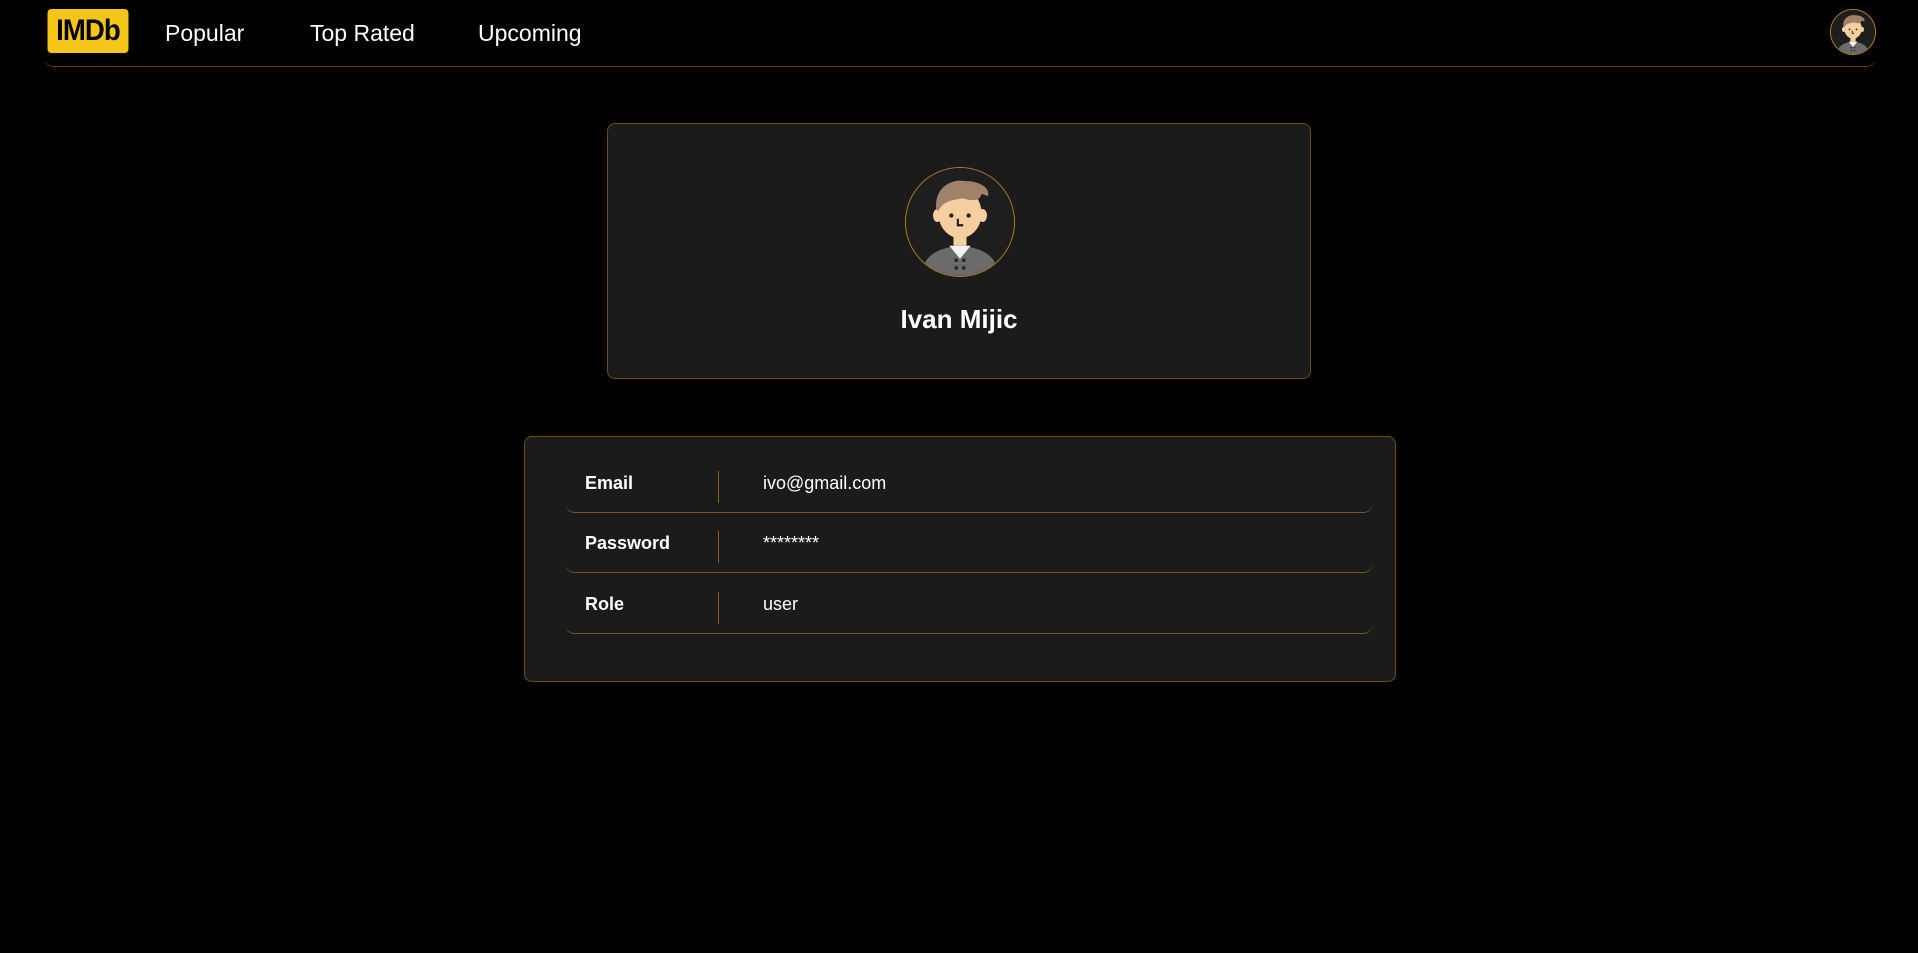 The height and width of the screenshot is (953, 1918). I want to click on password-label: Password, so click(628, 543).